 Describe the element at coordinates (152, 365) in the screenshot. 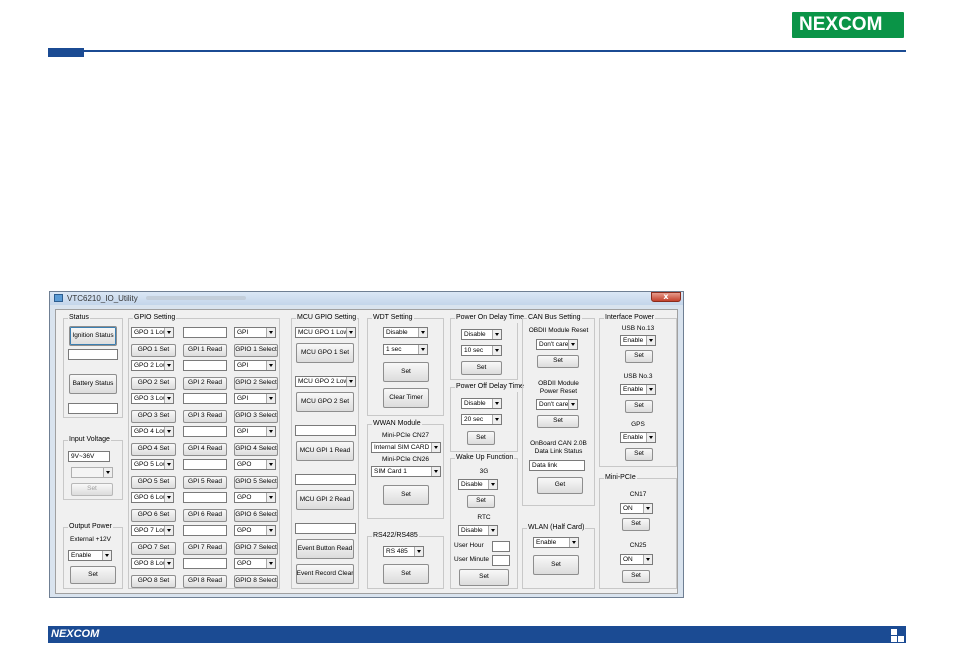

I see `gpo-select: GPO 2 Low` at that location.